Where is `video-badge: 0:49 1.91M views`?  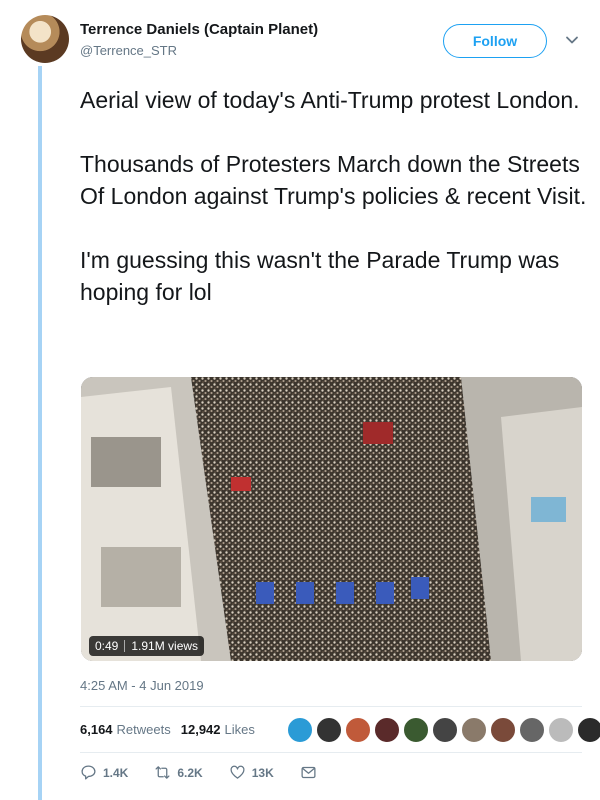
video-badge: 0:49 1.91M views is located at coordinates (147, 646).